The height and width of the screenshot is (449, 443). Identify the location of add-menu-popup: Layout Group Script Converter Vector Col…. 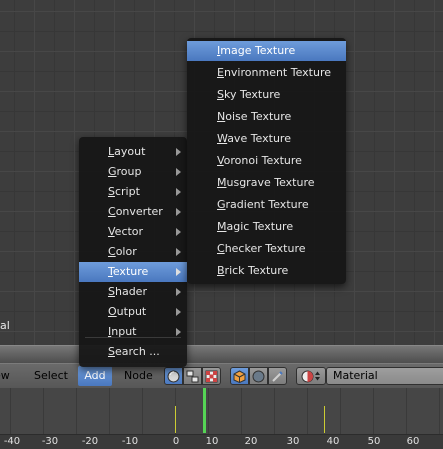
(133, 252).